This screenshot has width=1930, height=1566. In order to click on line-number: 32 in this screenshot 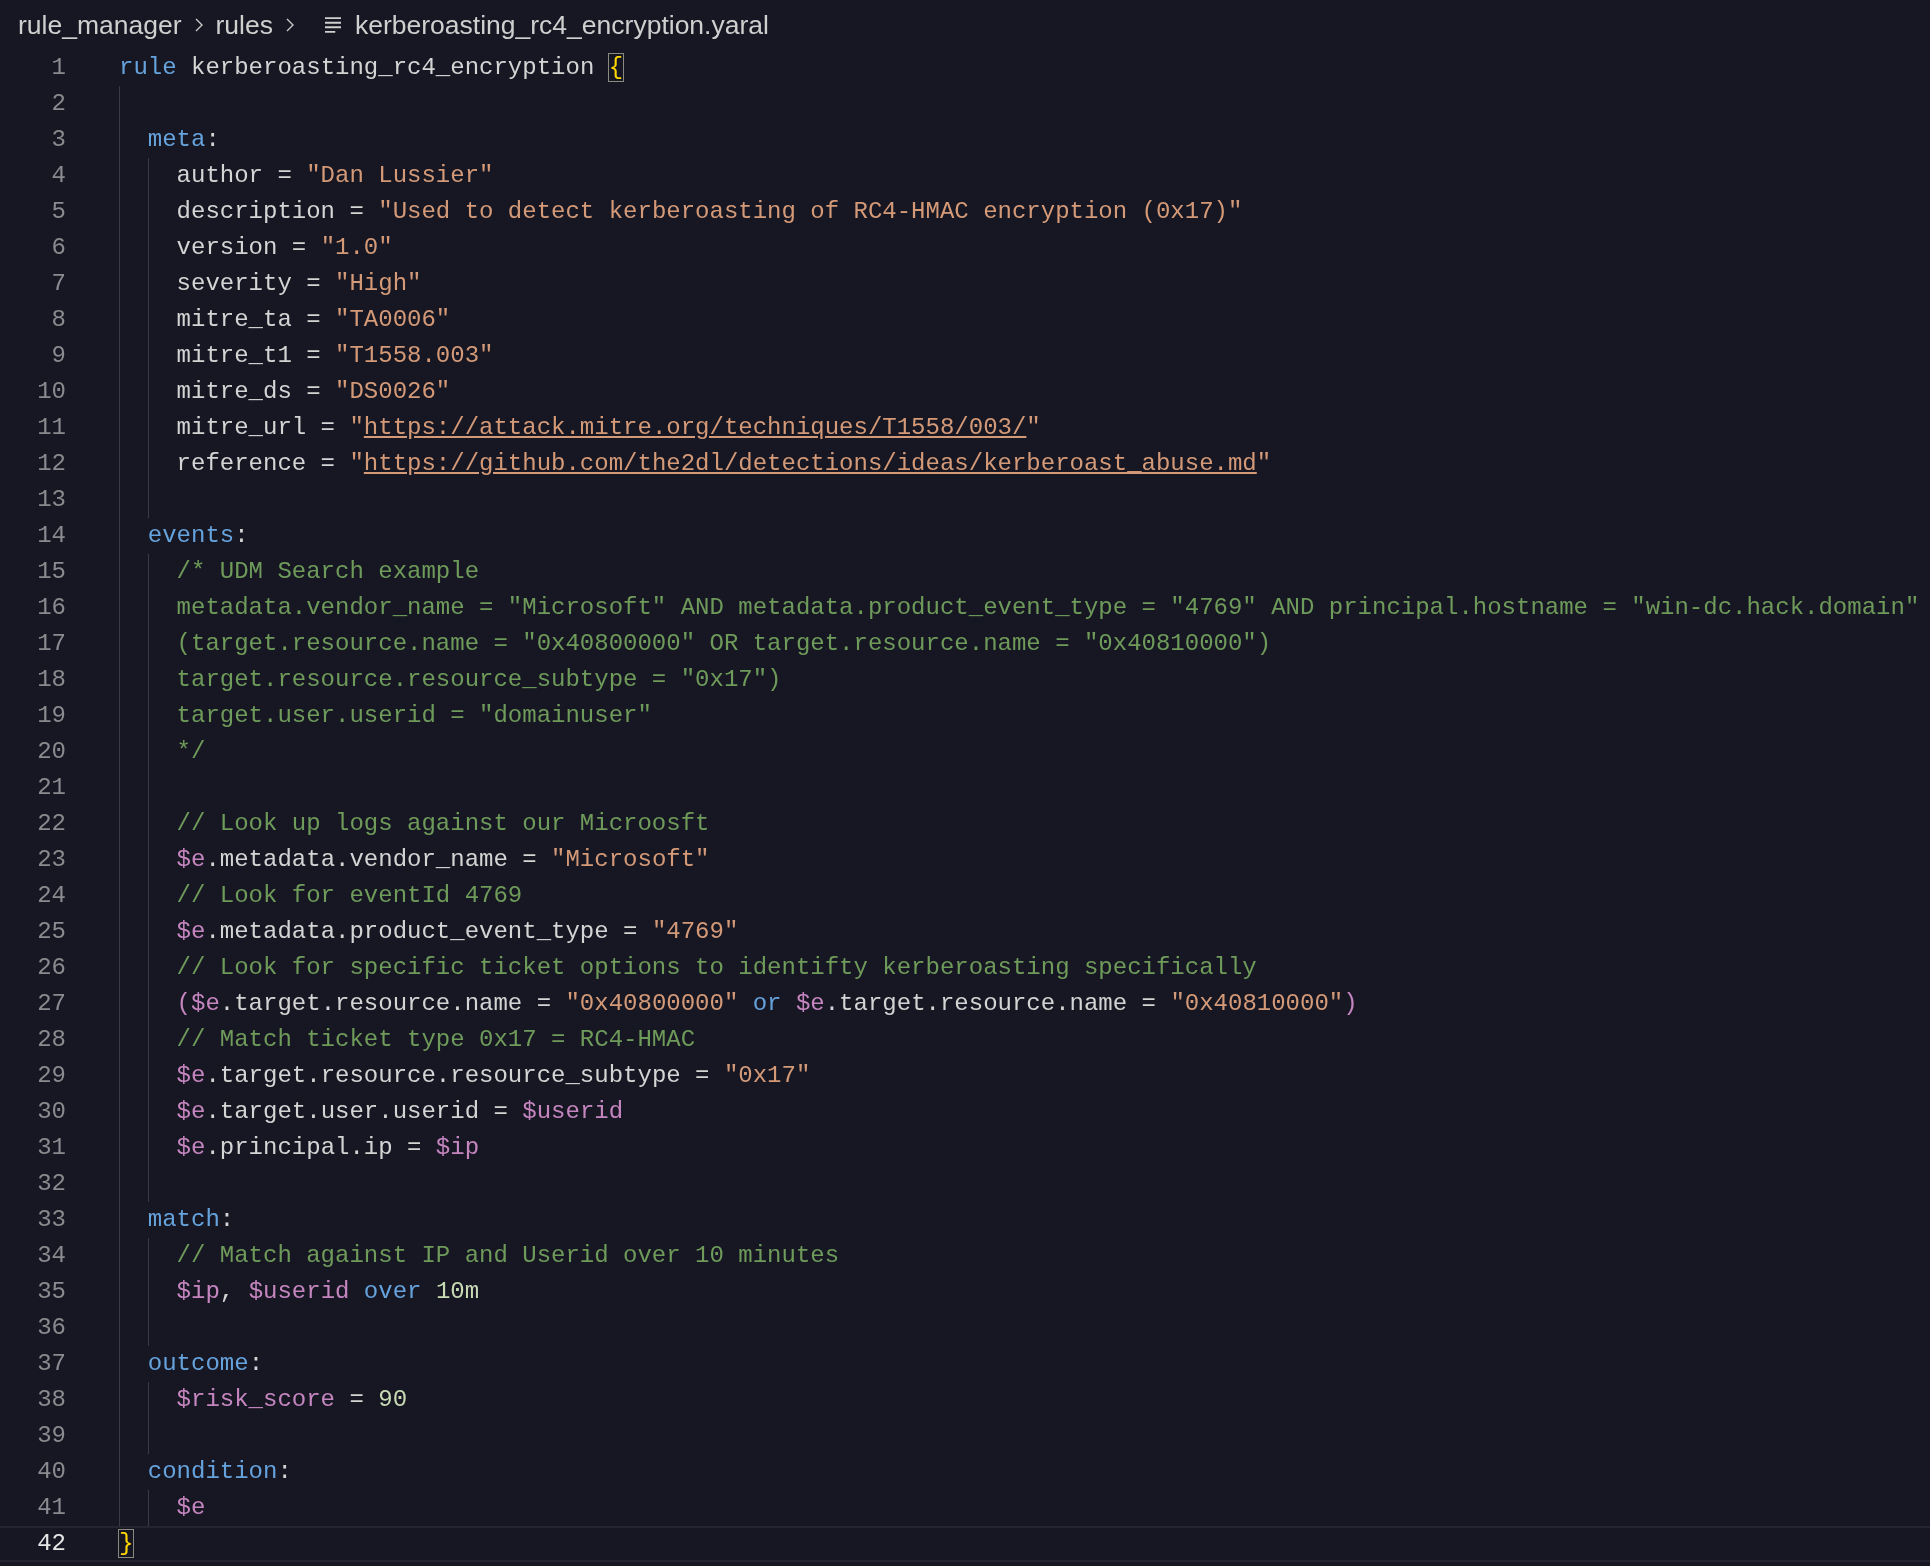, I will do `click(51, 1184)`.